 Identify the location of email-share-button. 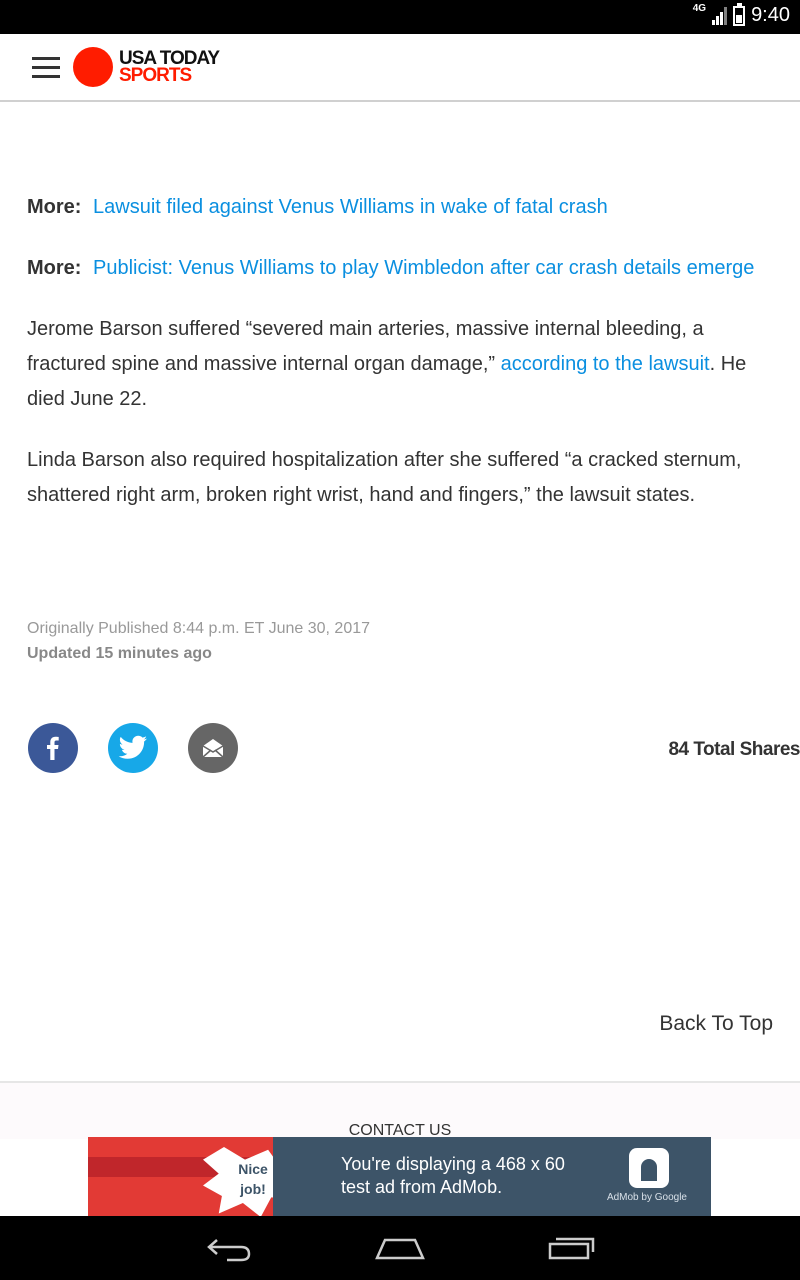
(213, 748).